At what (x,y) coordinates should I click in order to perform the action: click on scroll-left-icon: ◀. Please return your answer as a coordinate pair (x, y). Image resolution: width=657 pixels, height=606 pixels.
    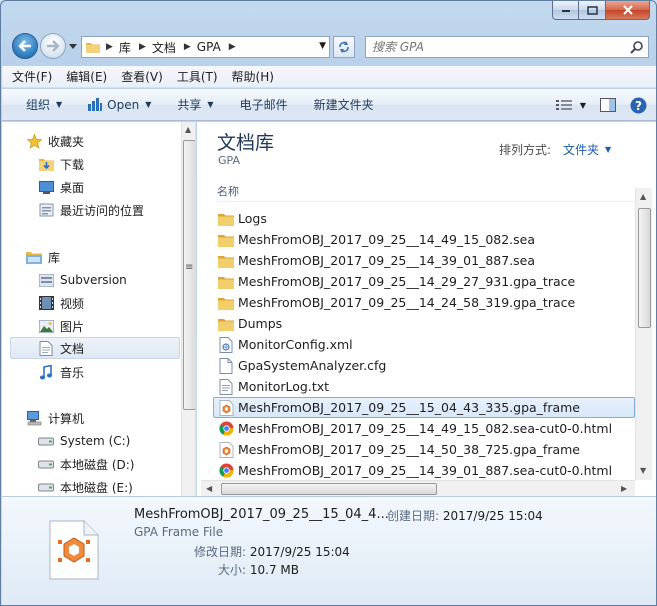
    Looking at the image, I should click on (209, 488).